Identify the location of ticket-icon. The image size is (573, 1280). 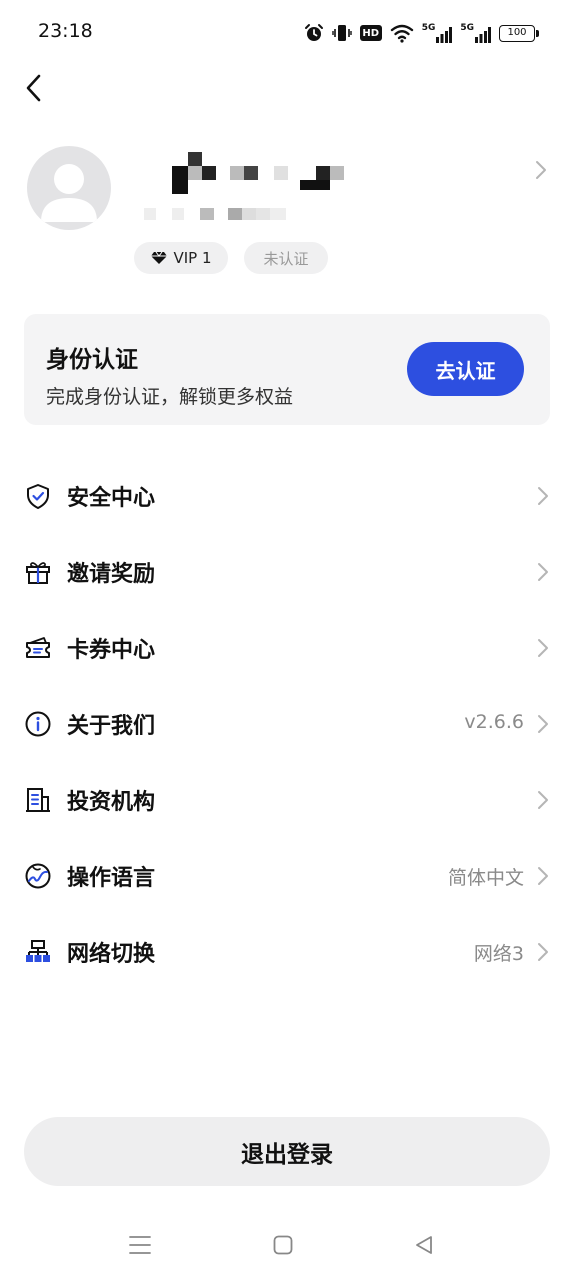
(38, 647).